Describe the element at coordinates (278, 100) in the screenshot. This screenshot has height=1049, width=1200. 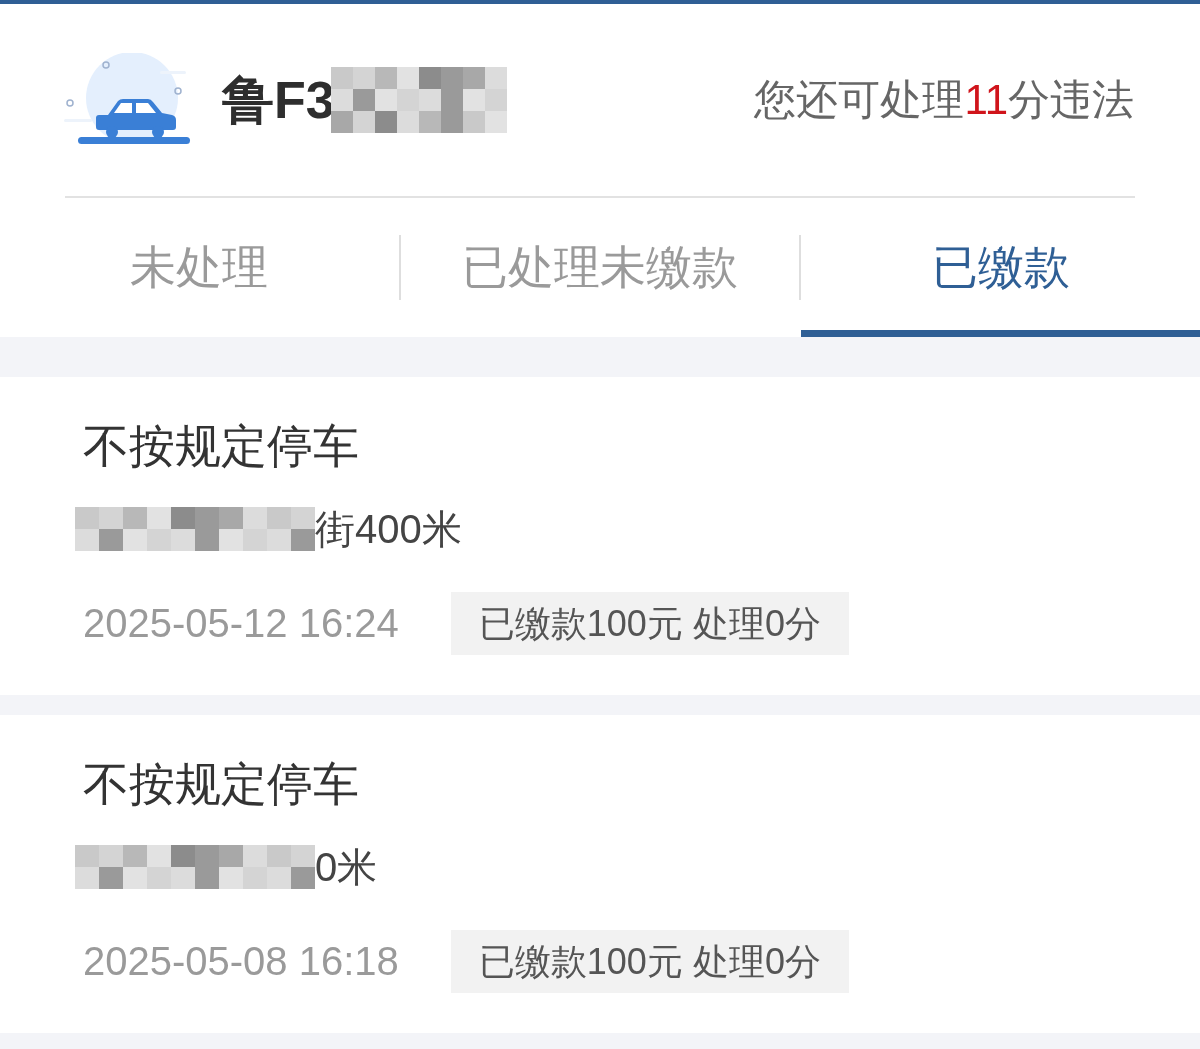
I see `license-plate-text: 鲁F3` at that location.